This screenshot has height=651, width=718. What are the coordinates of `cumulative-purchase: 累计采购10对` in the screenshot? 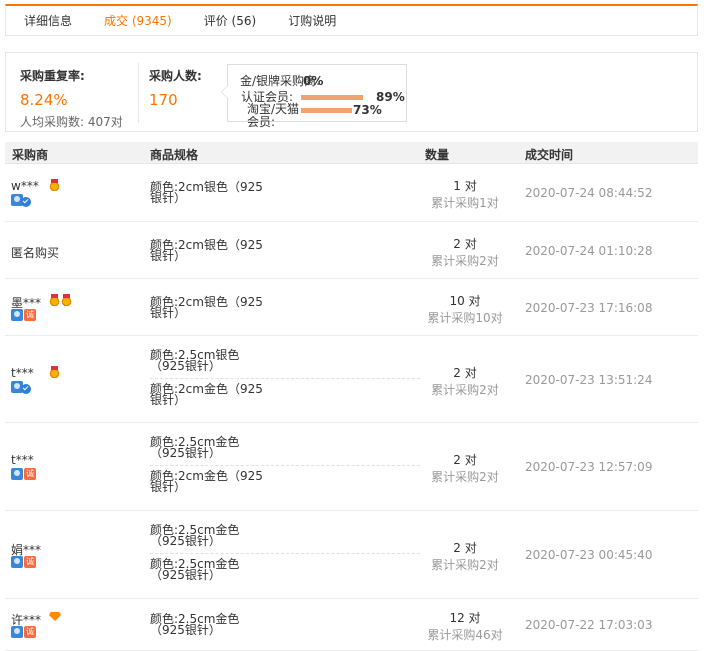 It's located at (465, 317).